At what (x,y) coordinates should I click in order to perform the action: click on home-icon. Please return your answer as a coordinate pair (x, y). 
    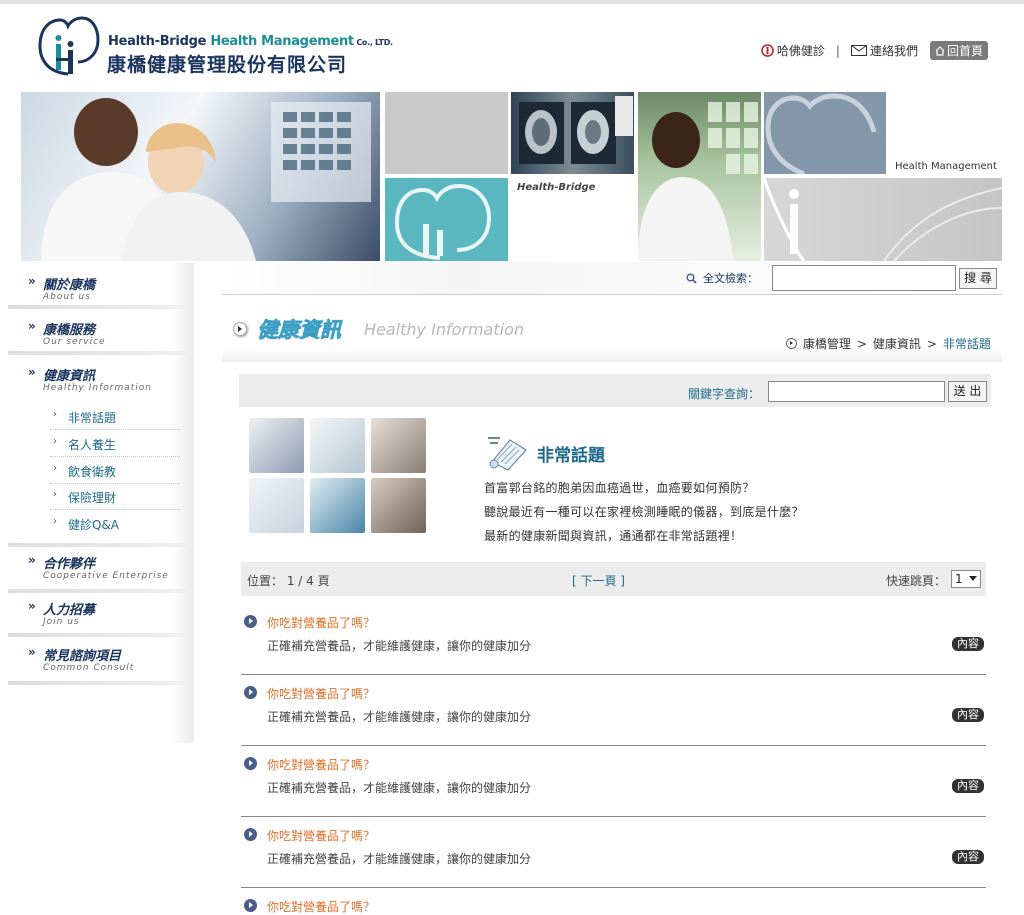
    Looking at the image, I should click on (940, 50).